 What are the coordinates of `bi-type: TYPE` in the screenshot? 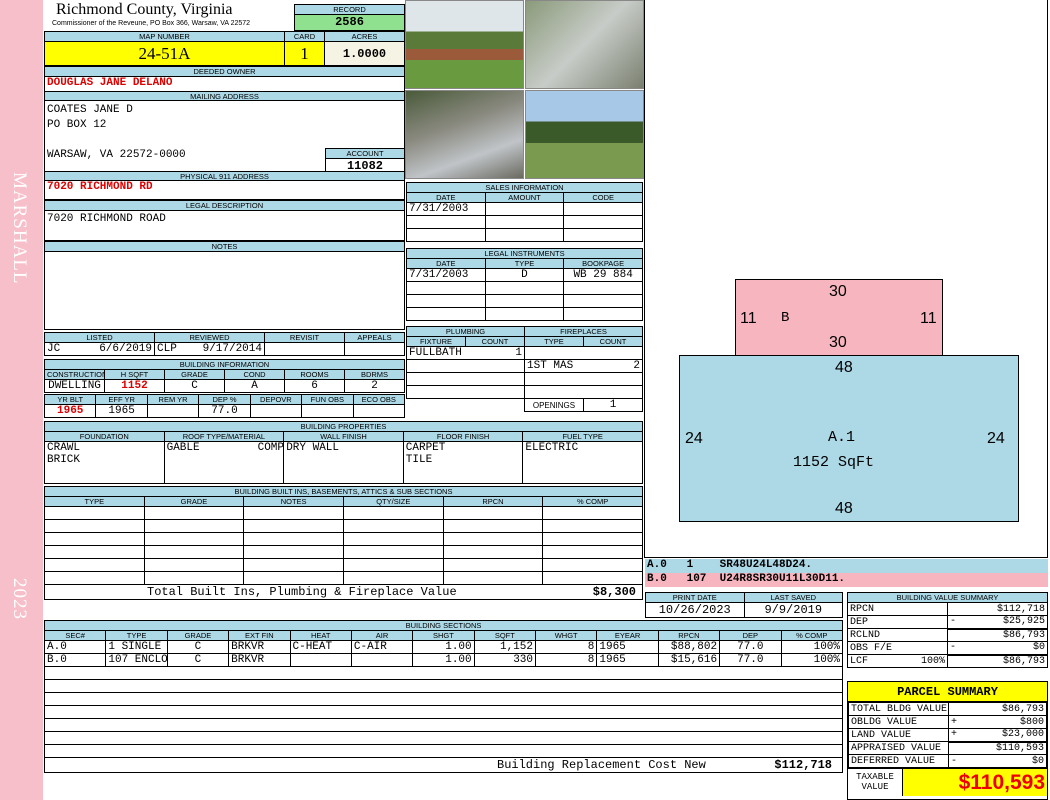 It's located at (94, 501).